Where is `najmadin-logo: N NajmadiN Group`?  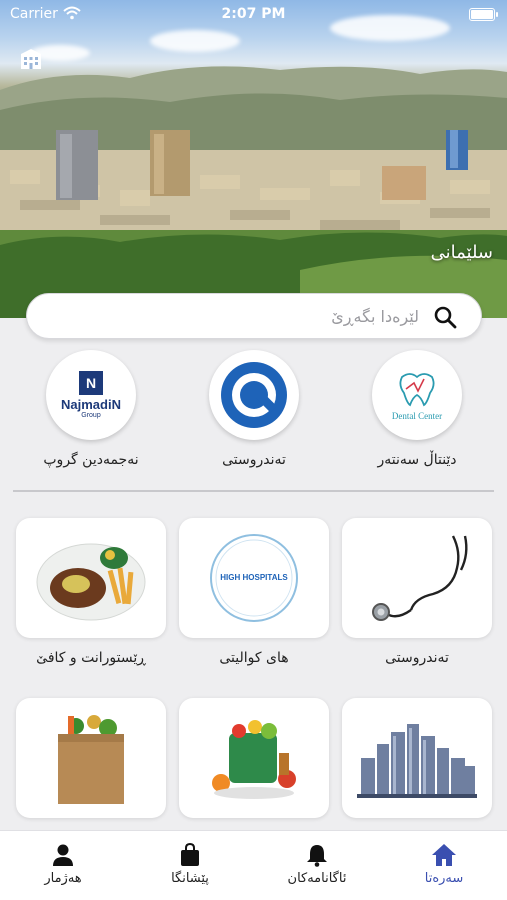 najmadin-logo: N NajmadiN Group is located at coordinates (91, 395).